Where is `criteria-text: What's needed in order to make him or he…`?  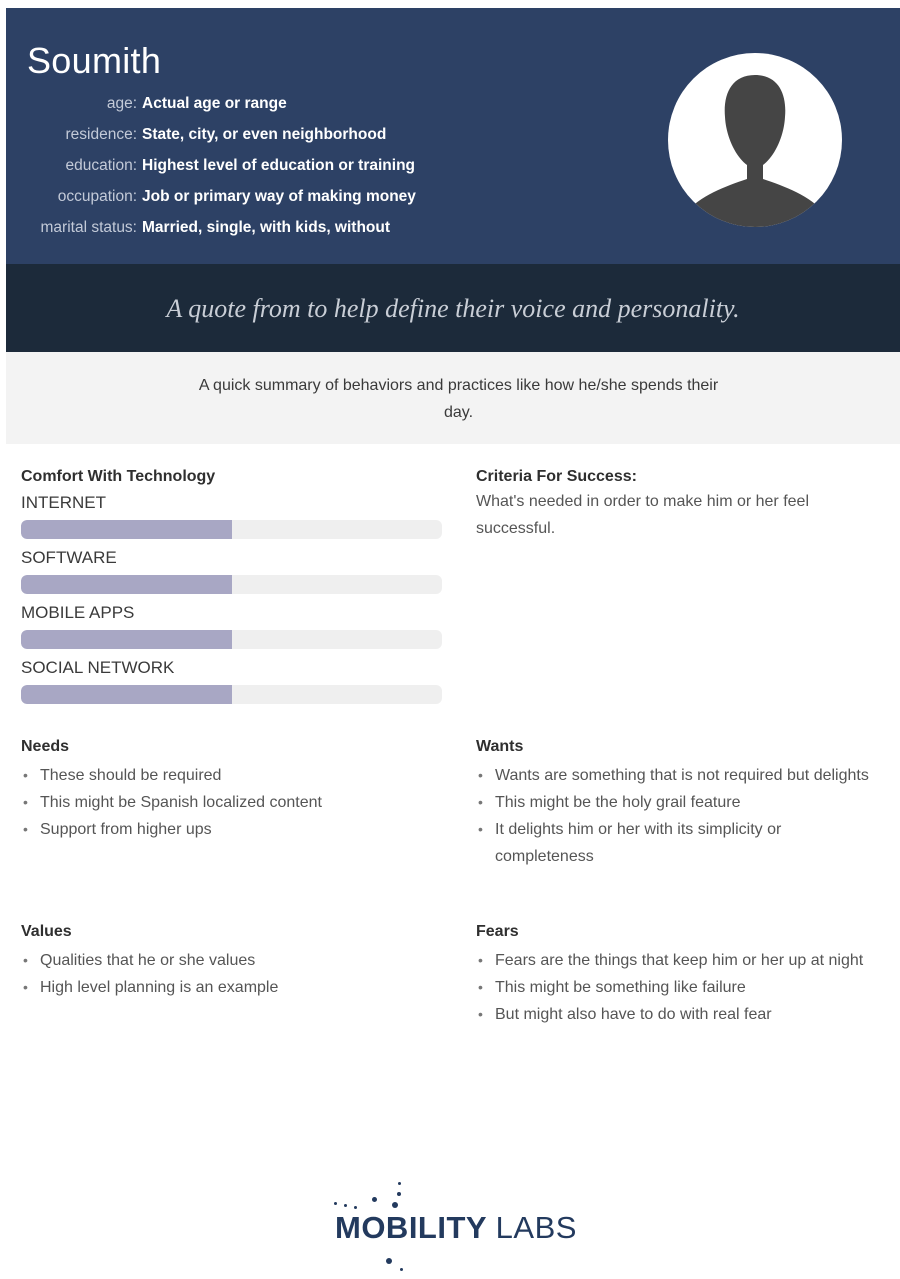
criteria-text: What's needed in order to make him or he… is located at coordinates (642, 515).